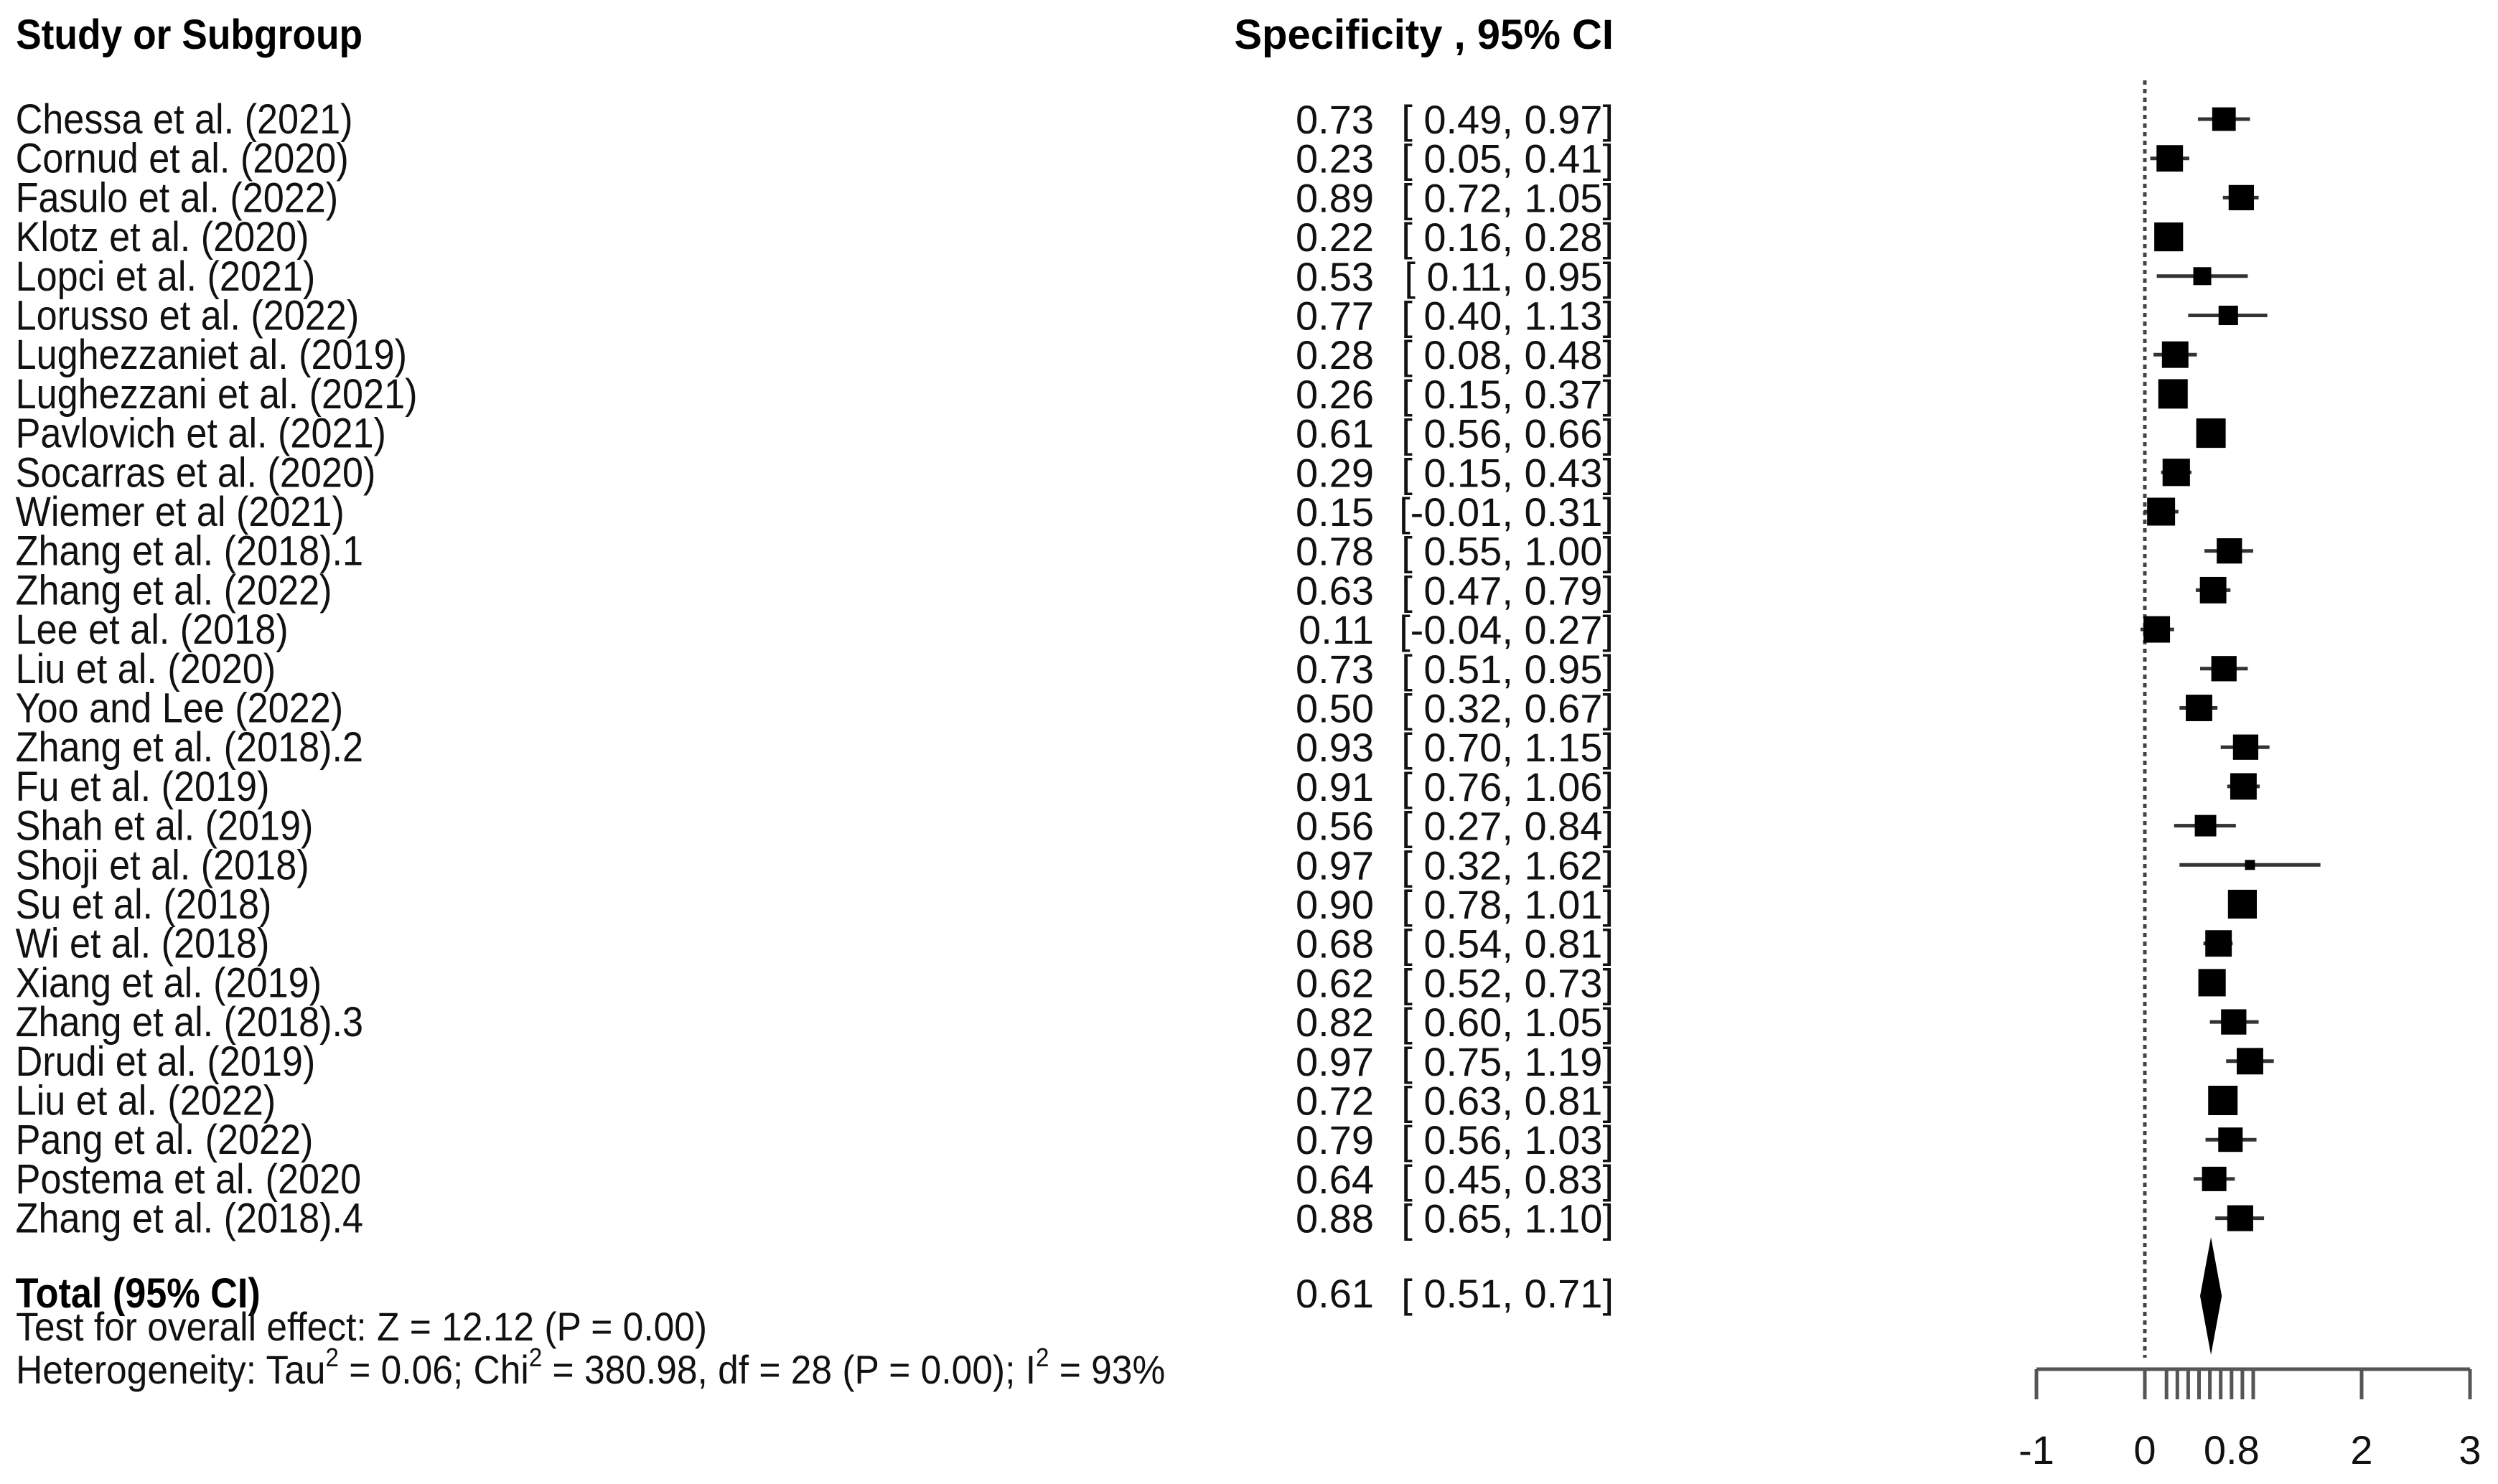 This screenshot has width=2498, height=1484. What do you see at coordinates (2211, 1296) in the screenshot?
I see `total-diamond` at bounding box center [2211, 1296].